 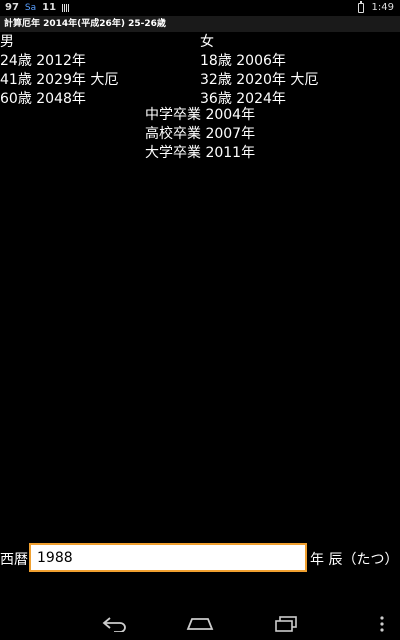 I want to click on back-button, so click(x=115, y=624).